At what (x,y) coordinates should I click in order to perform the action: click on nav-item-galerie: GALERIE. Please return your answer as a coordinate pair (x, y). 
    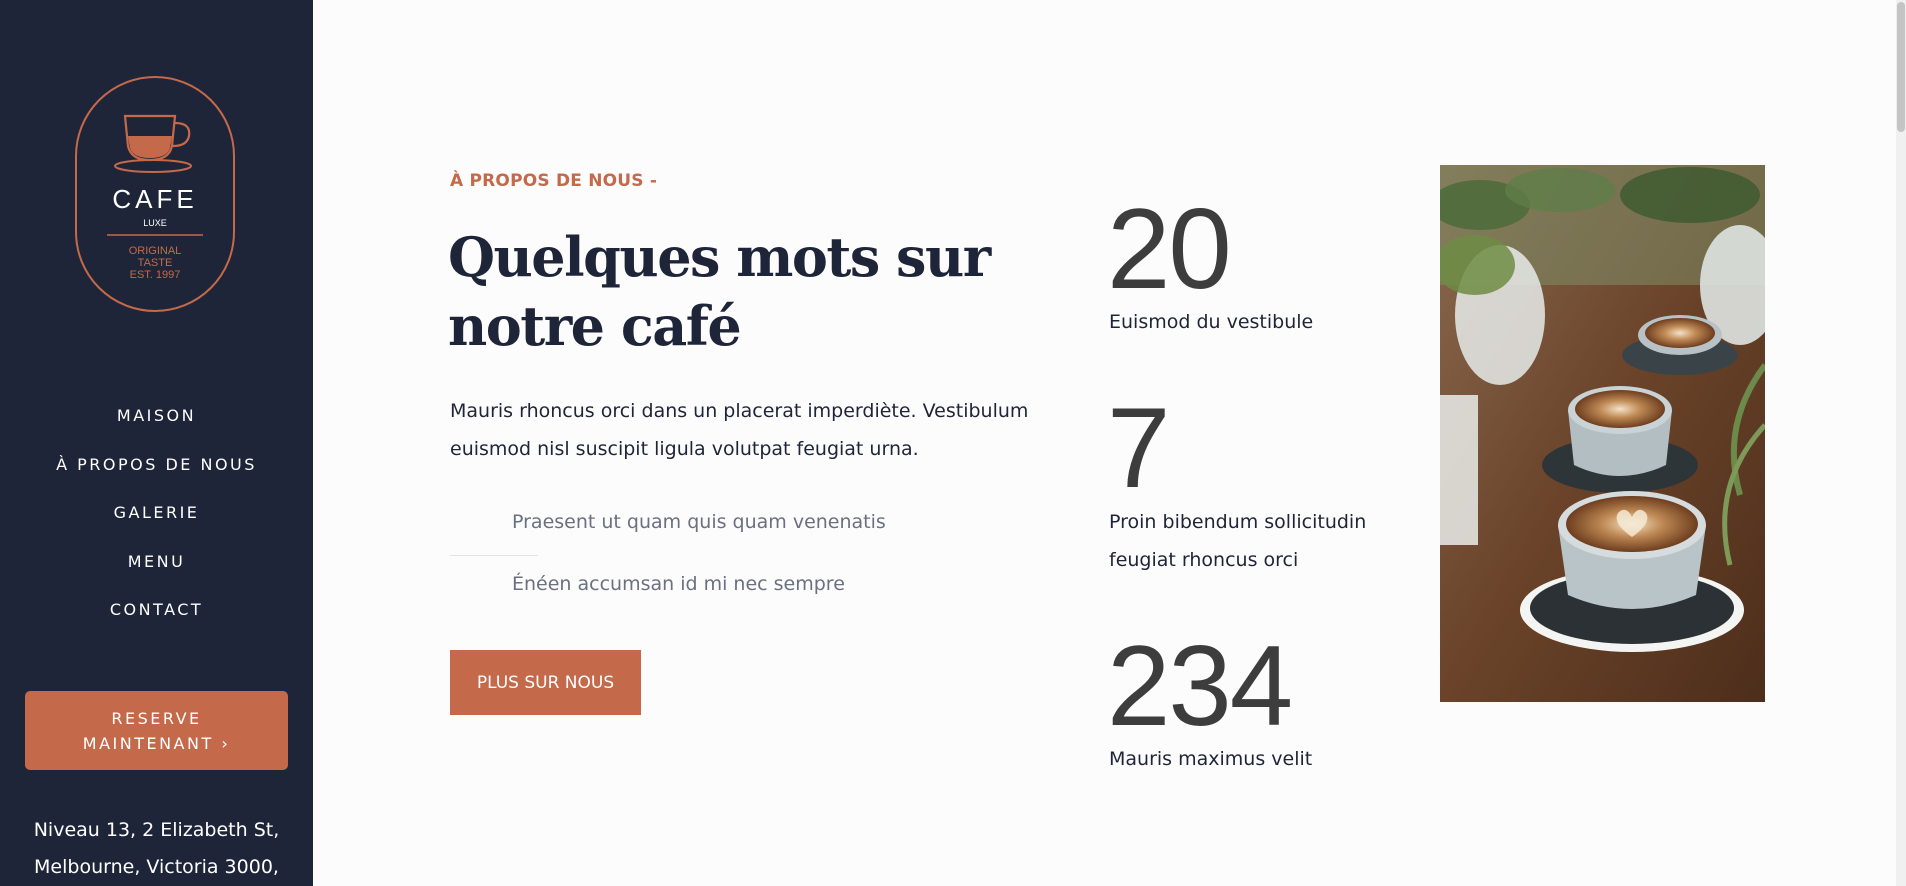
    Looking at the image, I should click on (156, 521).